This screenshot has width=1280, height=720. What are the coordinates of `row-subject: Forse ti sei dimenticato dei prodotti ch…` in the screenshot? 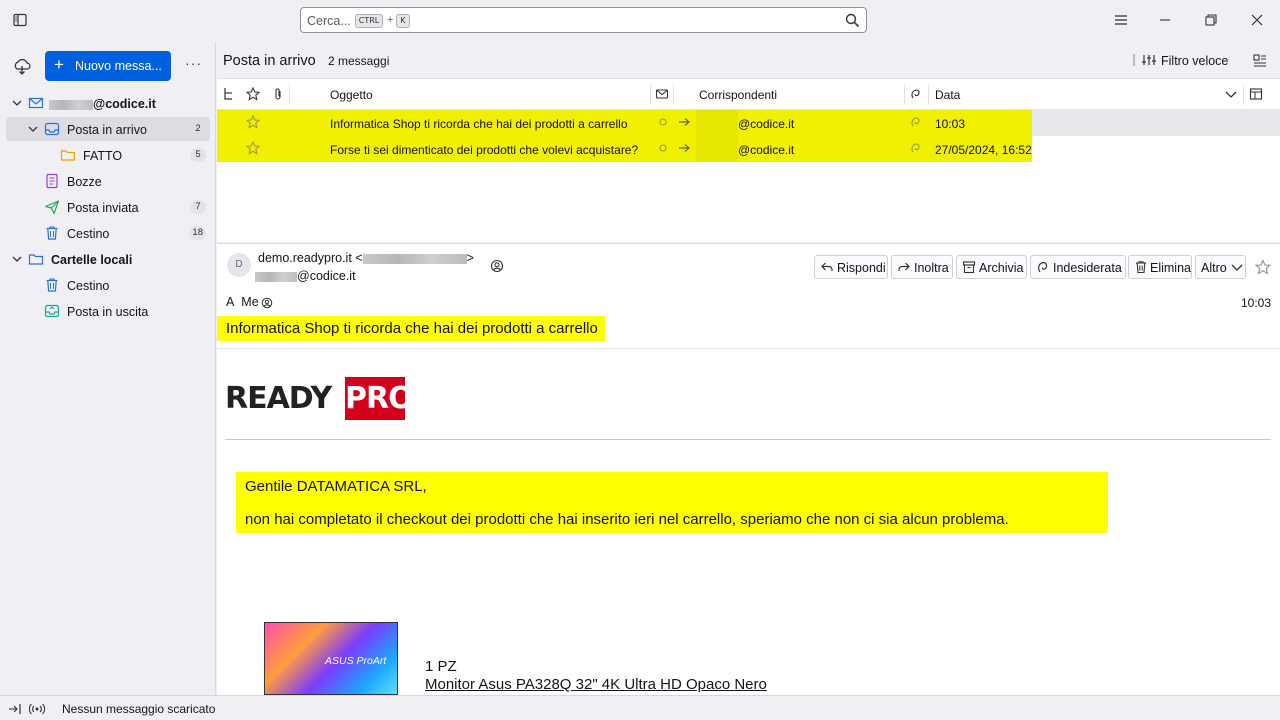 It's located at (484, 150).